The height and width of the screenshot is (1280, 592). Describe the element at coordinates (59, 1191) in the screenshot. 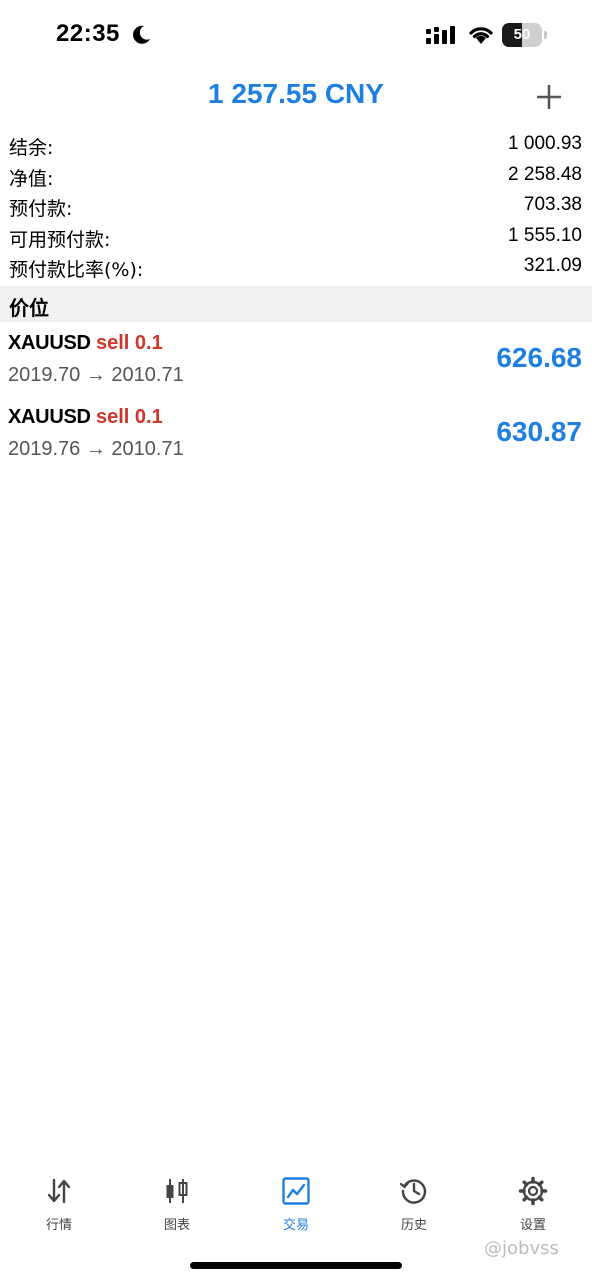

I see `quotes-arrows-icon` at that location.